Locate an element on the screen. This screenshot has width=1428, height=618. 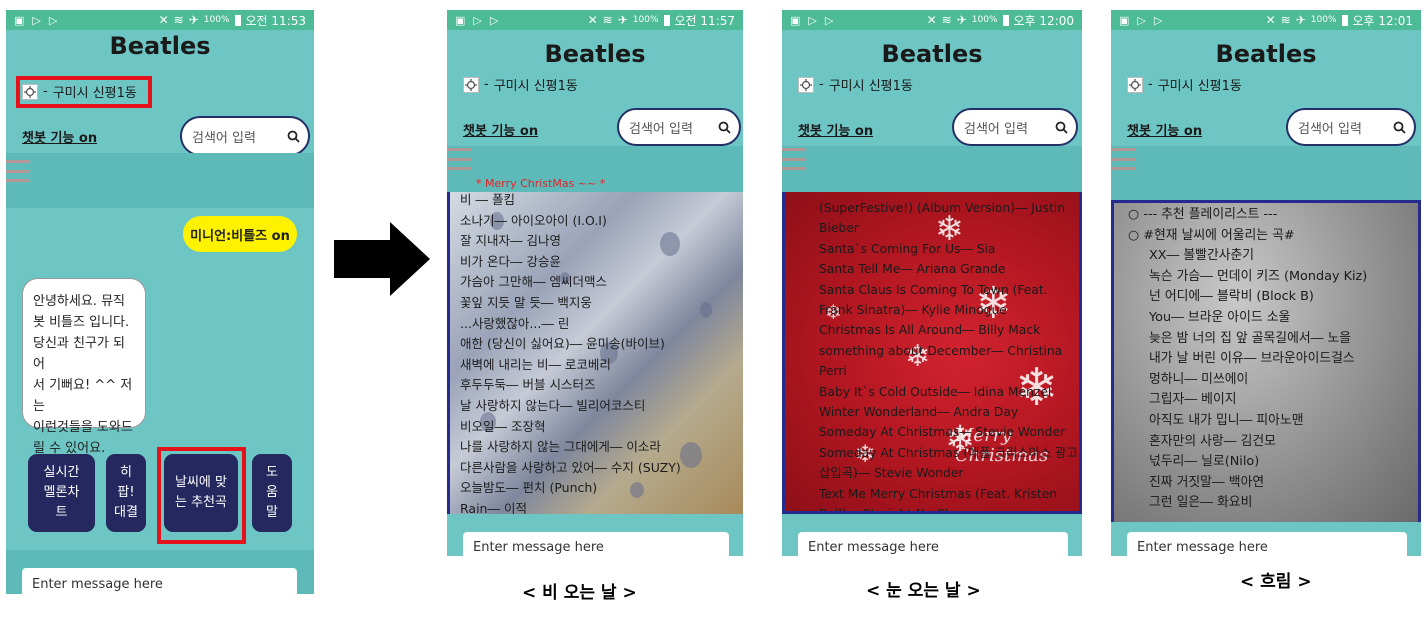
list-item: 날 사랑하지 않는다― 빌리어코스티 is located at coordinates (601, 406).